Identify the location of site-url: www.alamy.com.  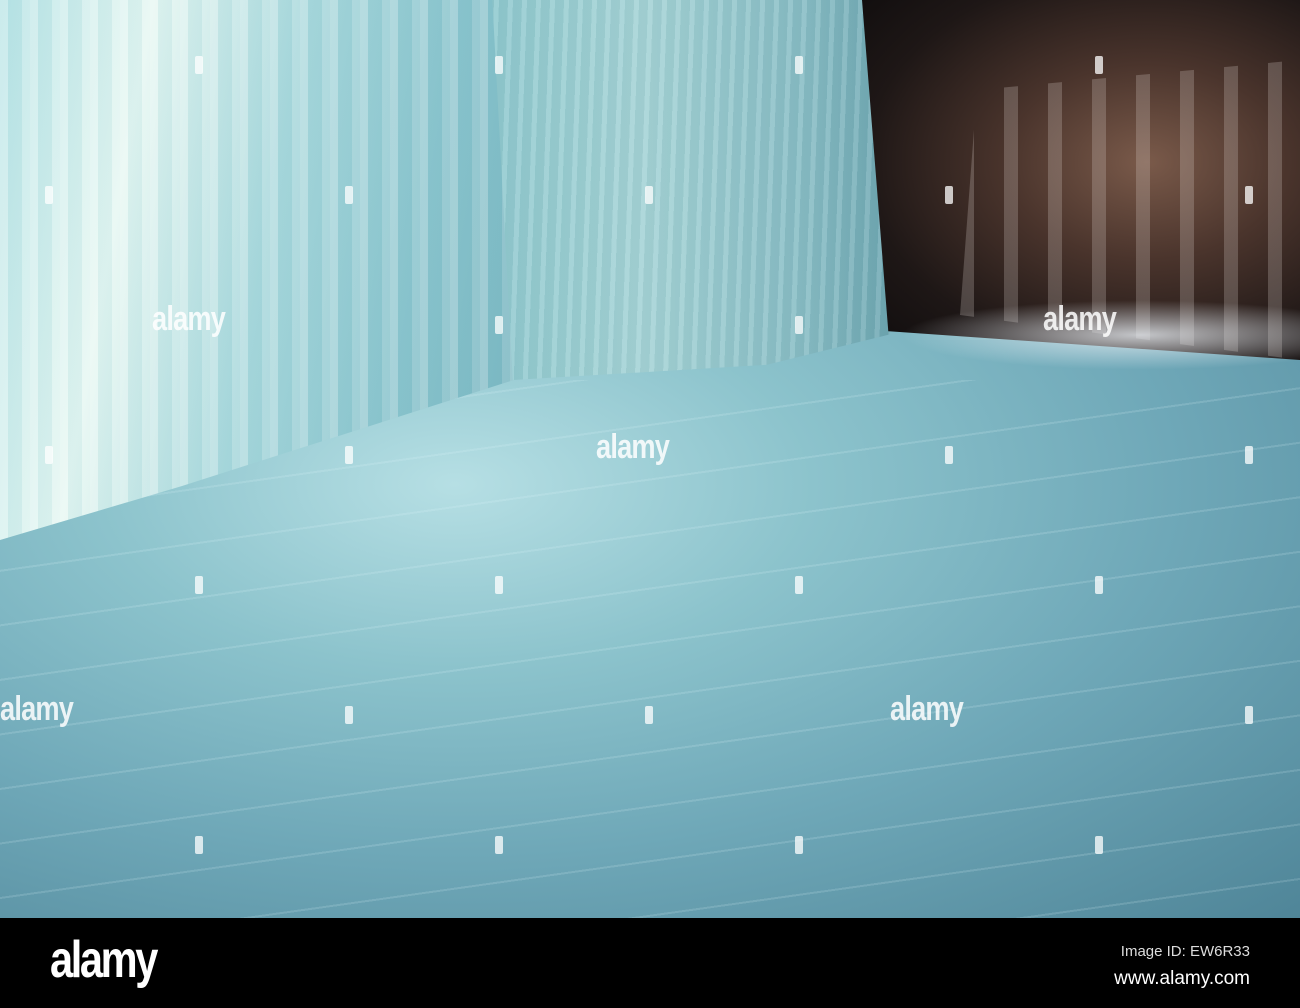
(1182, 978).